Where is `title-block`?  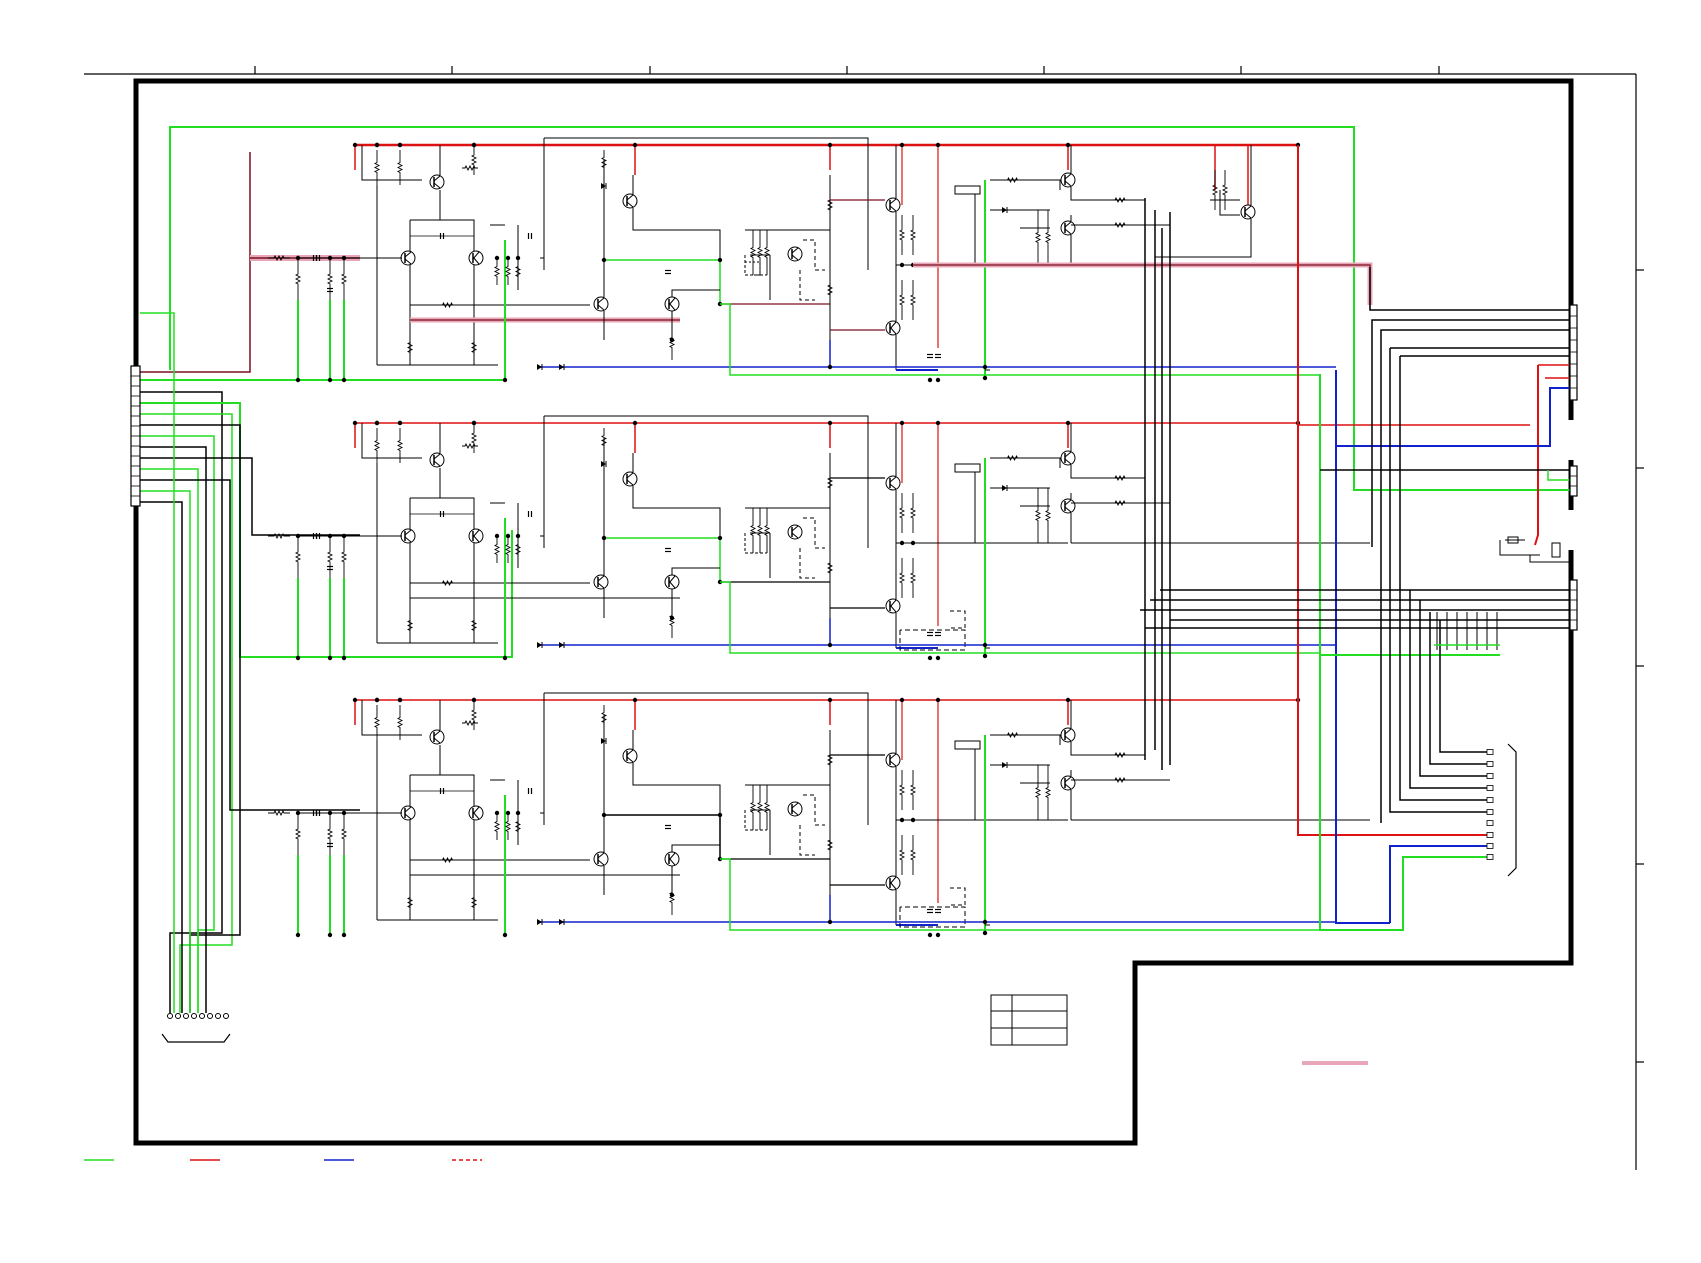
title-block is located at coordinates (1029, 1020).